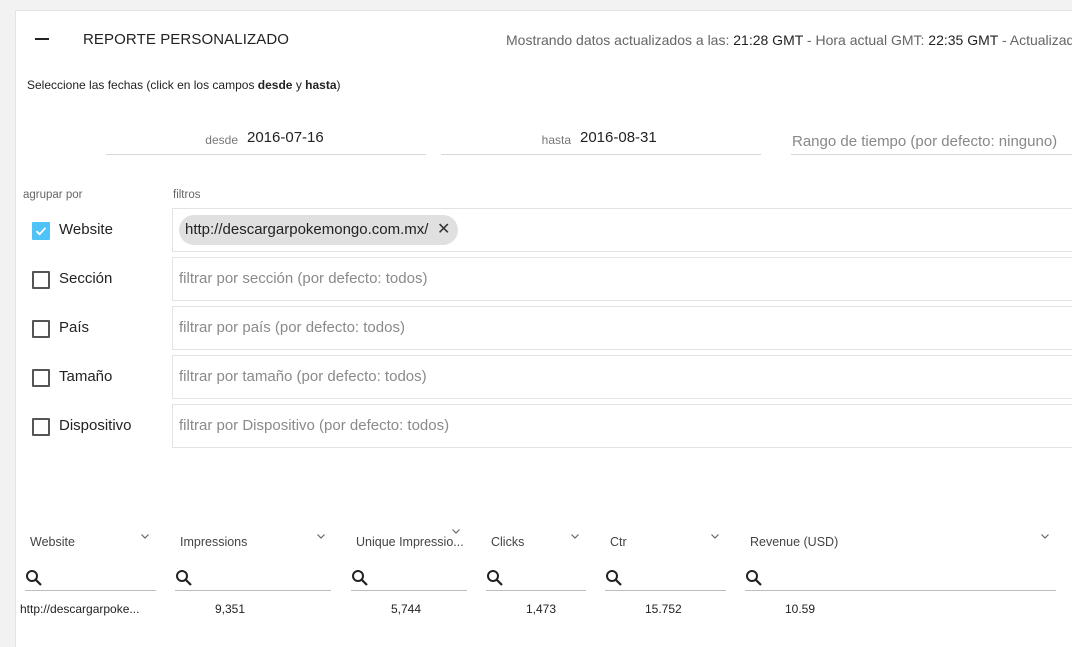  I want to click on chip-label: http://descargarpokemongo.com.mx/, so click(307, 229).